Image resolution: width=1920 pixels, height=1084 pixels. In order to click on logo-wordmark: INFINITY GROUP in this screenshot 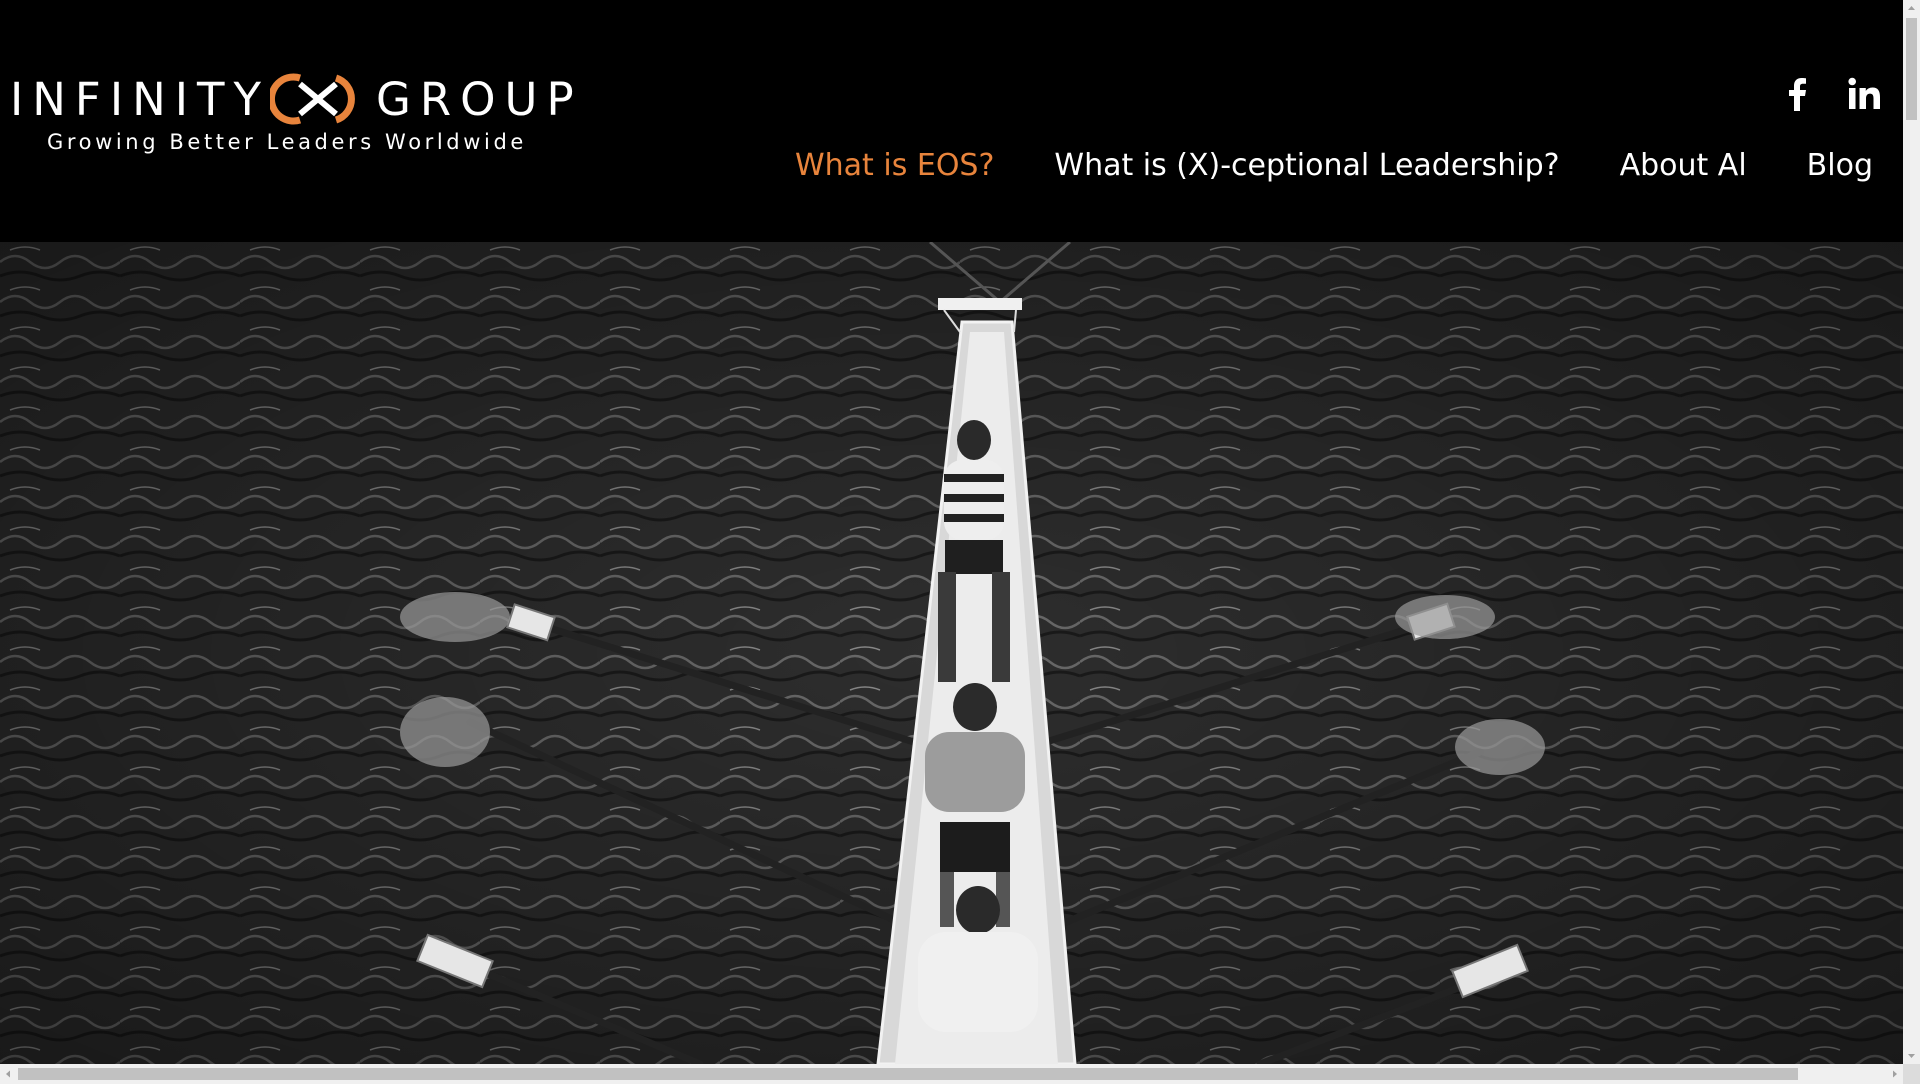, I will do `click(296, 99)`.